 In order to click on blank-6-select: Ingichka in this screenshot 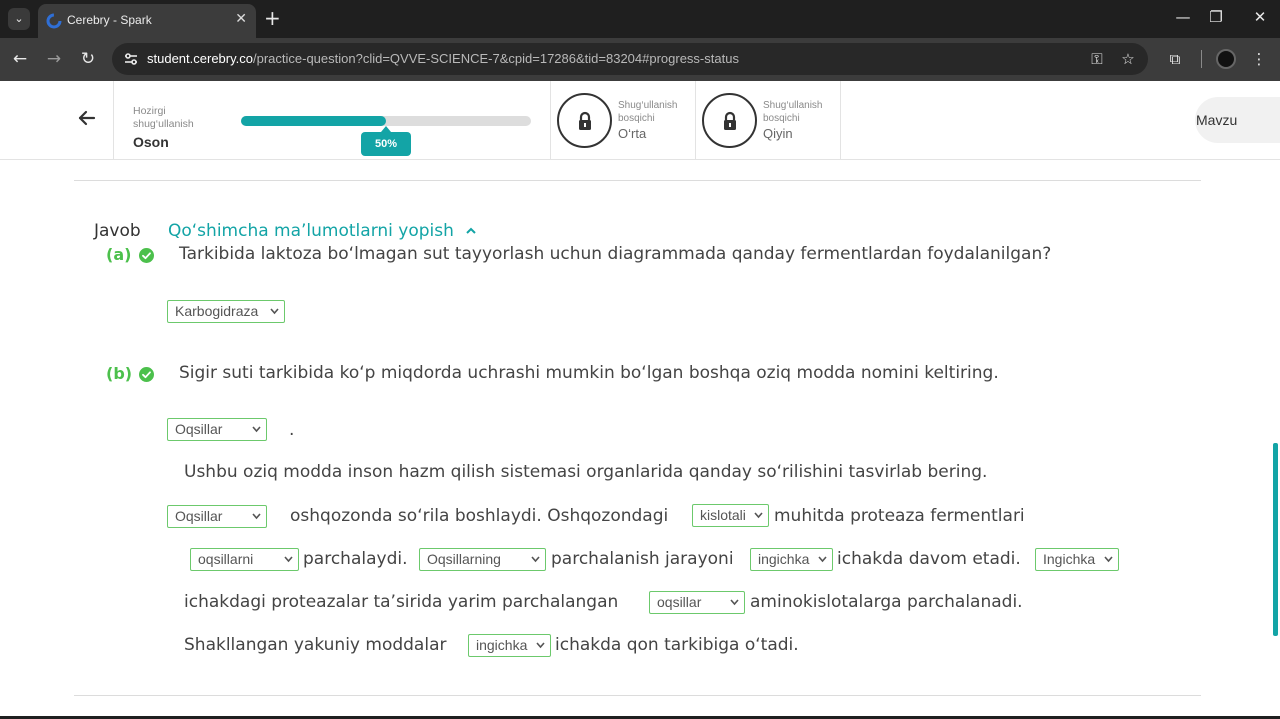, I will do `click(1077, 559)`.